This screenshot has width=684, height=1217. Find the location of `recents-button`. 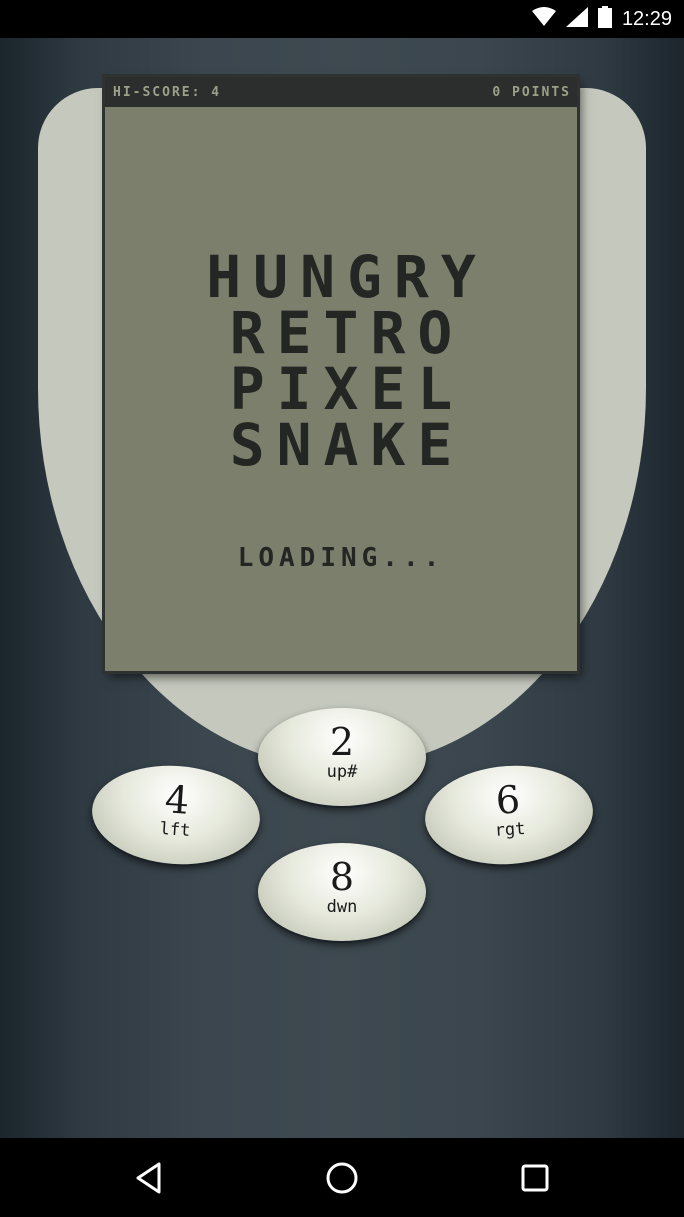

recents-button is located at coordinates (535, 1178).